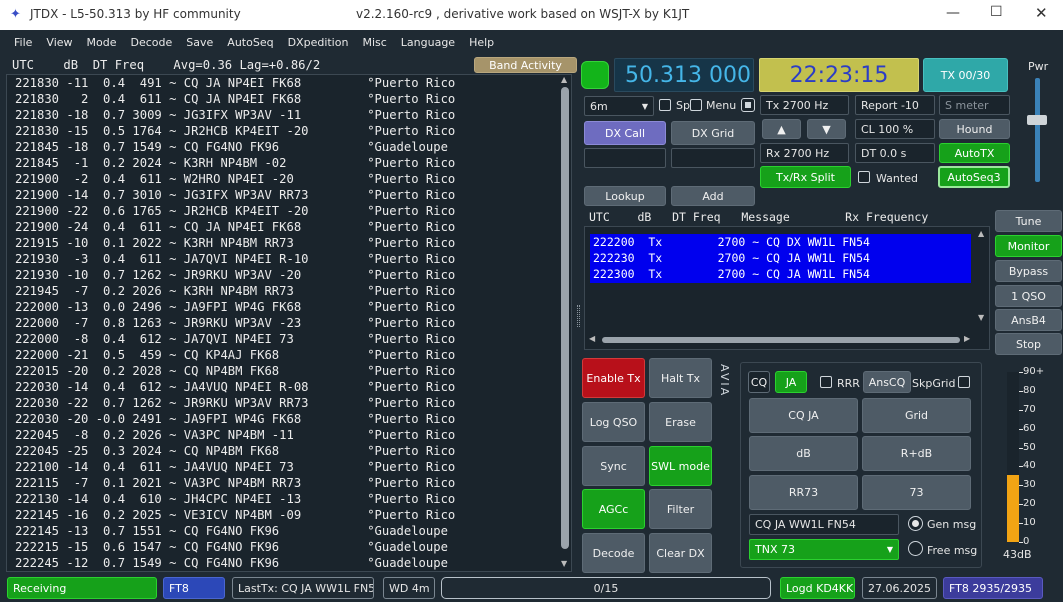 Image resolution: width=1063 pixels, height=602 pixels. What do you see at coordinates (680, 553) in the screenshot?
I see `clear-dx-button: Clear DX` at bounding box center [680, 553].